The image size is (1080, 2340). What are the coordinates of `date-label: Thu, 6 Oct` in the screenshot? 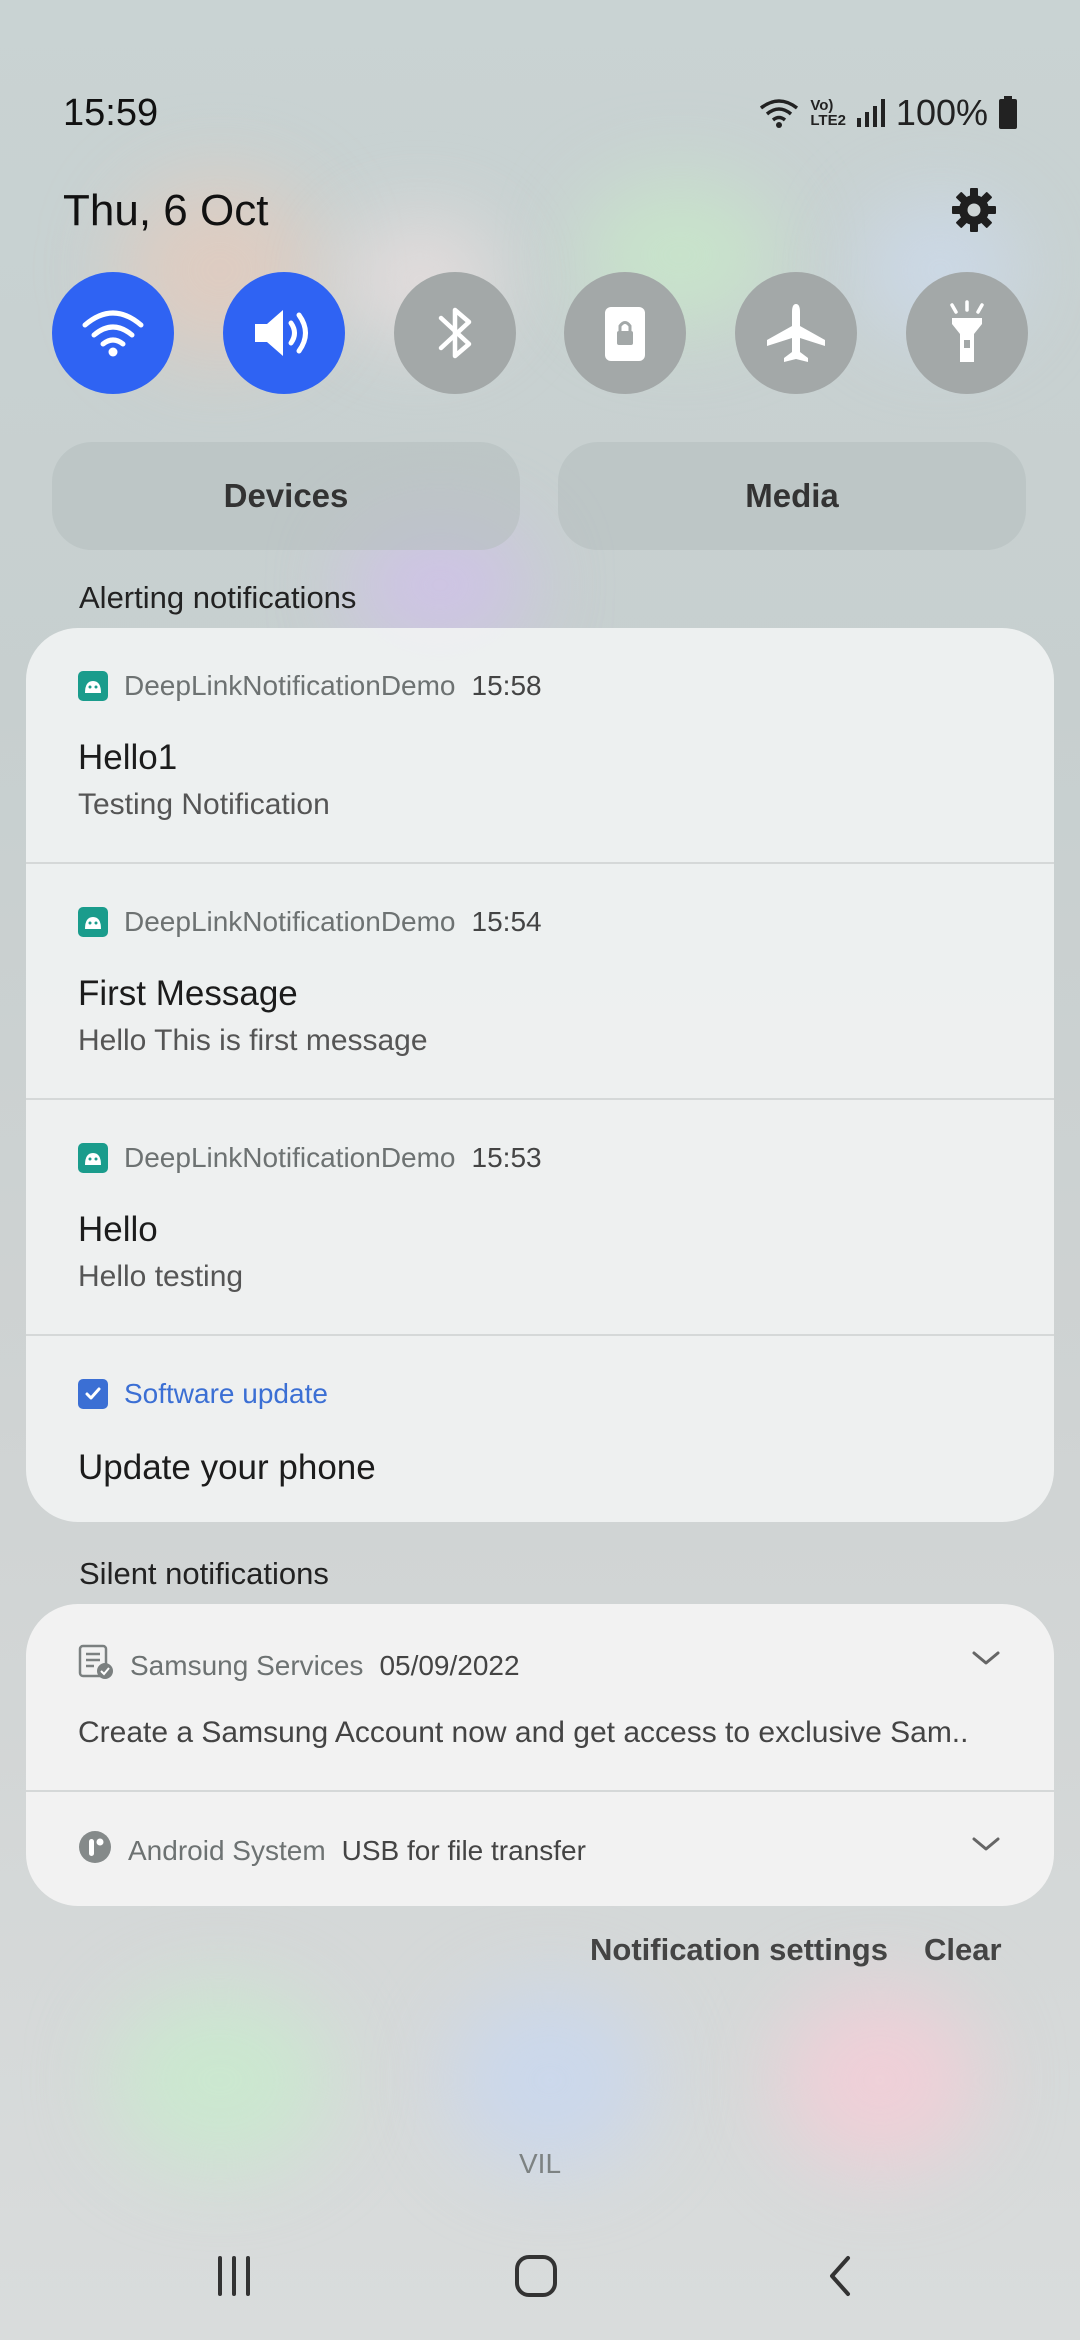 It's located at (166, 210).